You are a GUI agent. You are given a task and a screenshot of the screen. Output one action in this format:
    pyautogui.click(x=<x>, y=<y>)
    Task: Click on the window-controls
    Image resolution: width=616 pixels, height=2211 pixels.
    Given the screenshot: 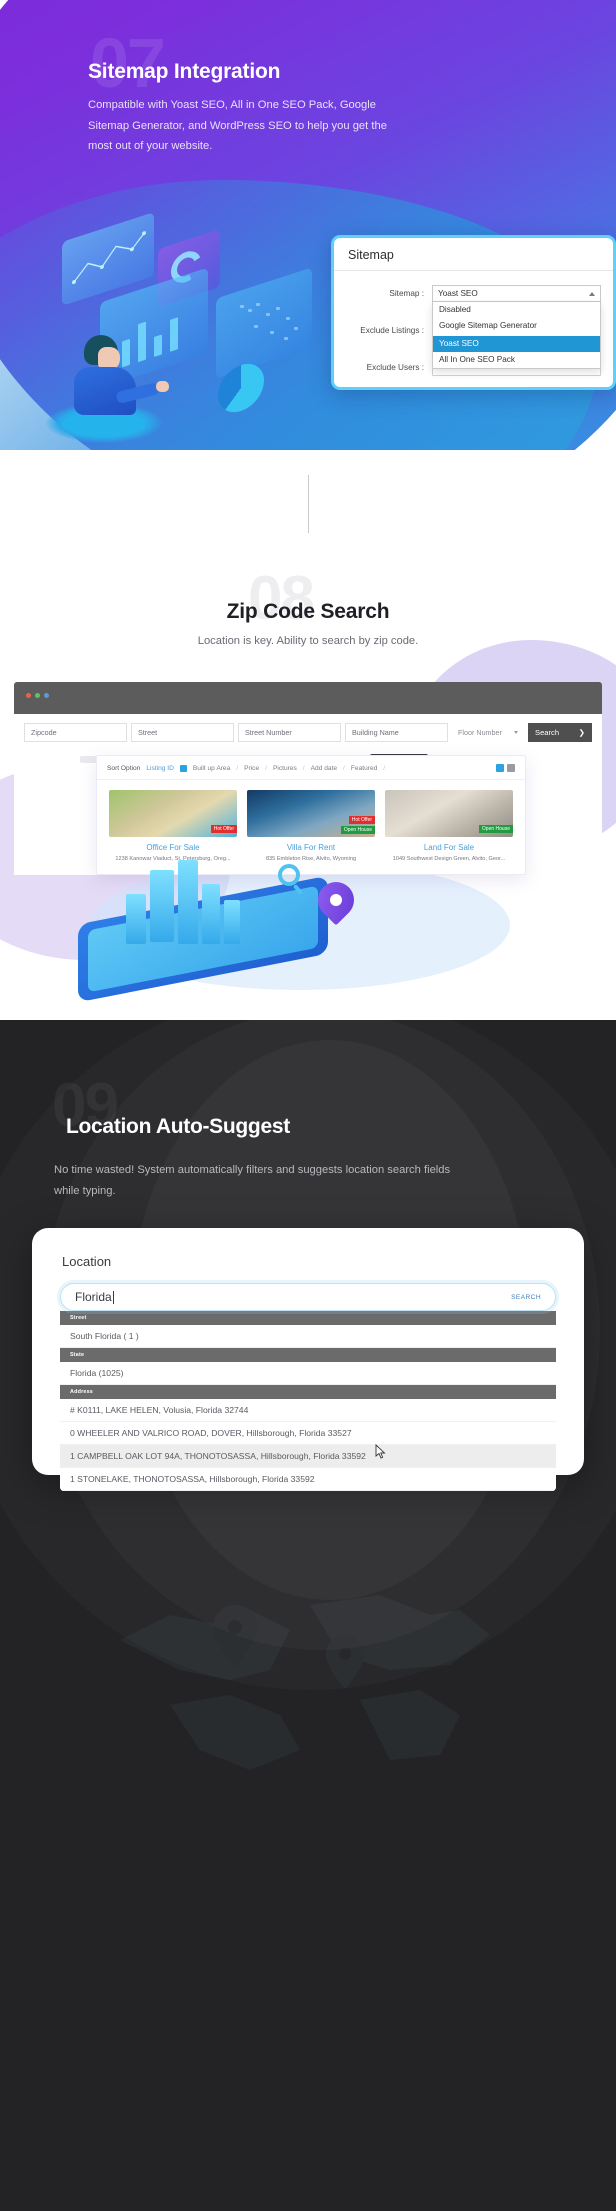 What is the action you would take?
    pyautogui.click(x=308, y=690)
    